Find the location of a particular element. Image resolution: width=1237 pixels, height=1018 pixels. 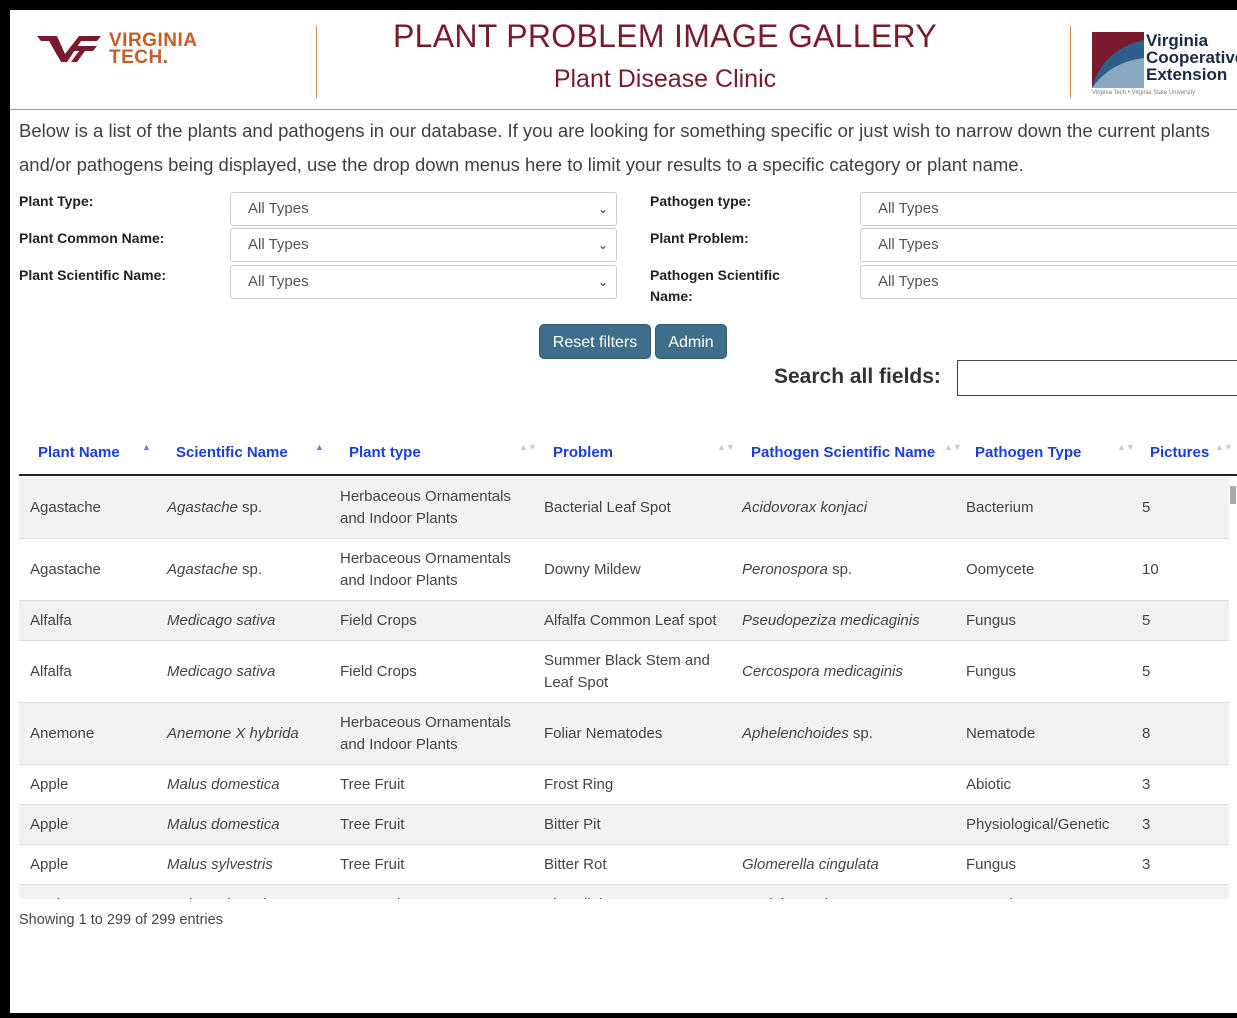

cell-text: Herbaceous Ornamentals and Indoor Plants is located at coordinates (425, 733).